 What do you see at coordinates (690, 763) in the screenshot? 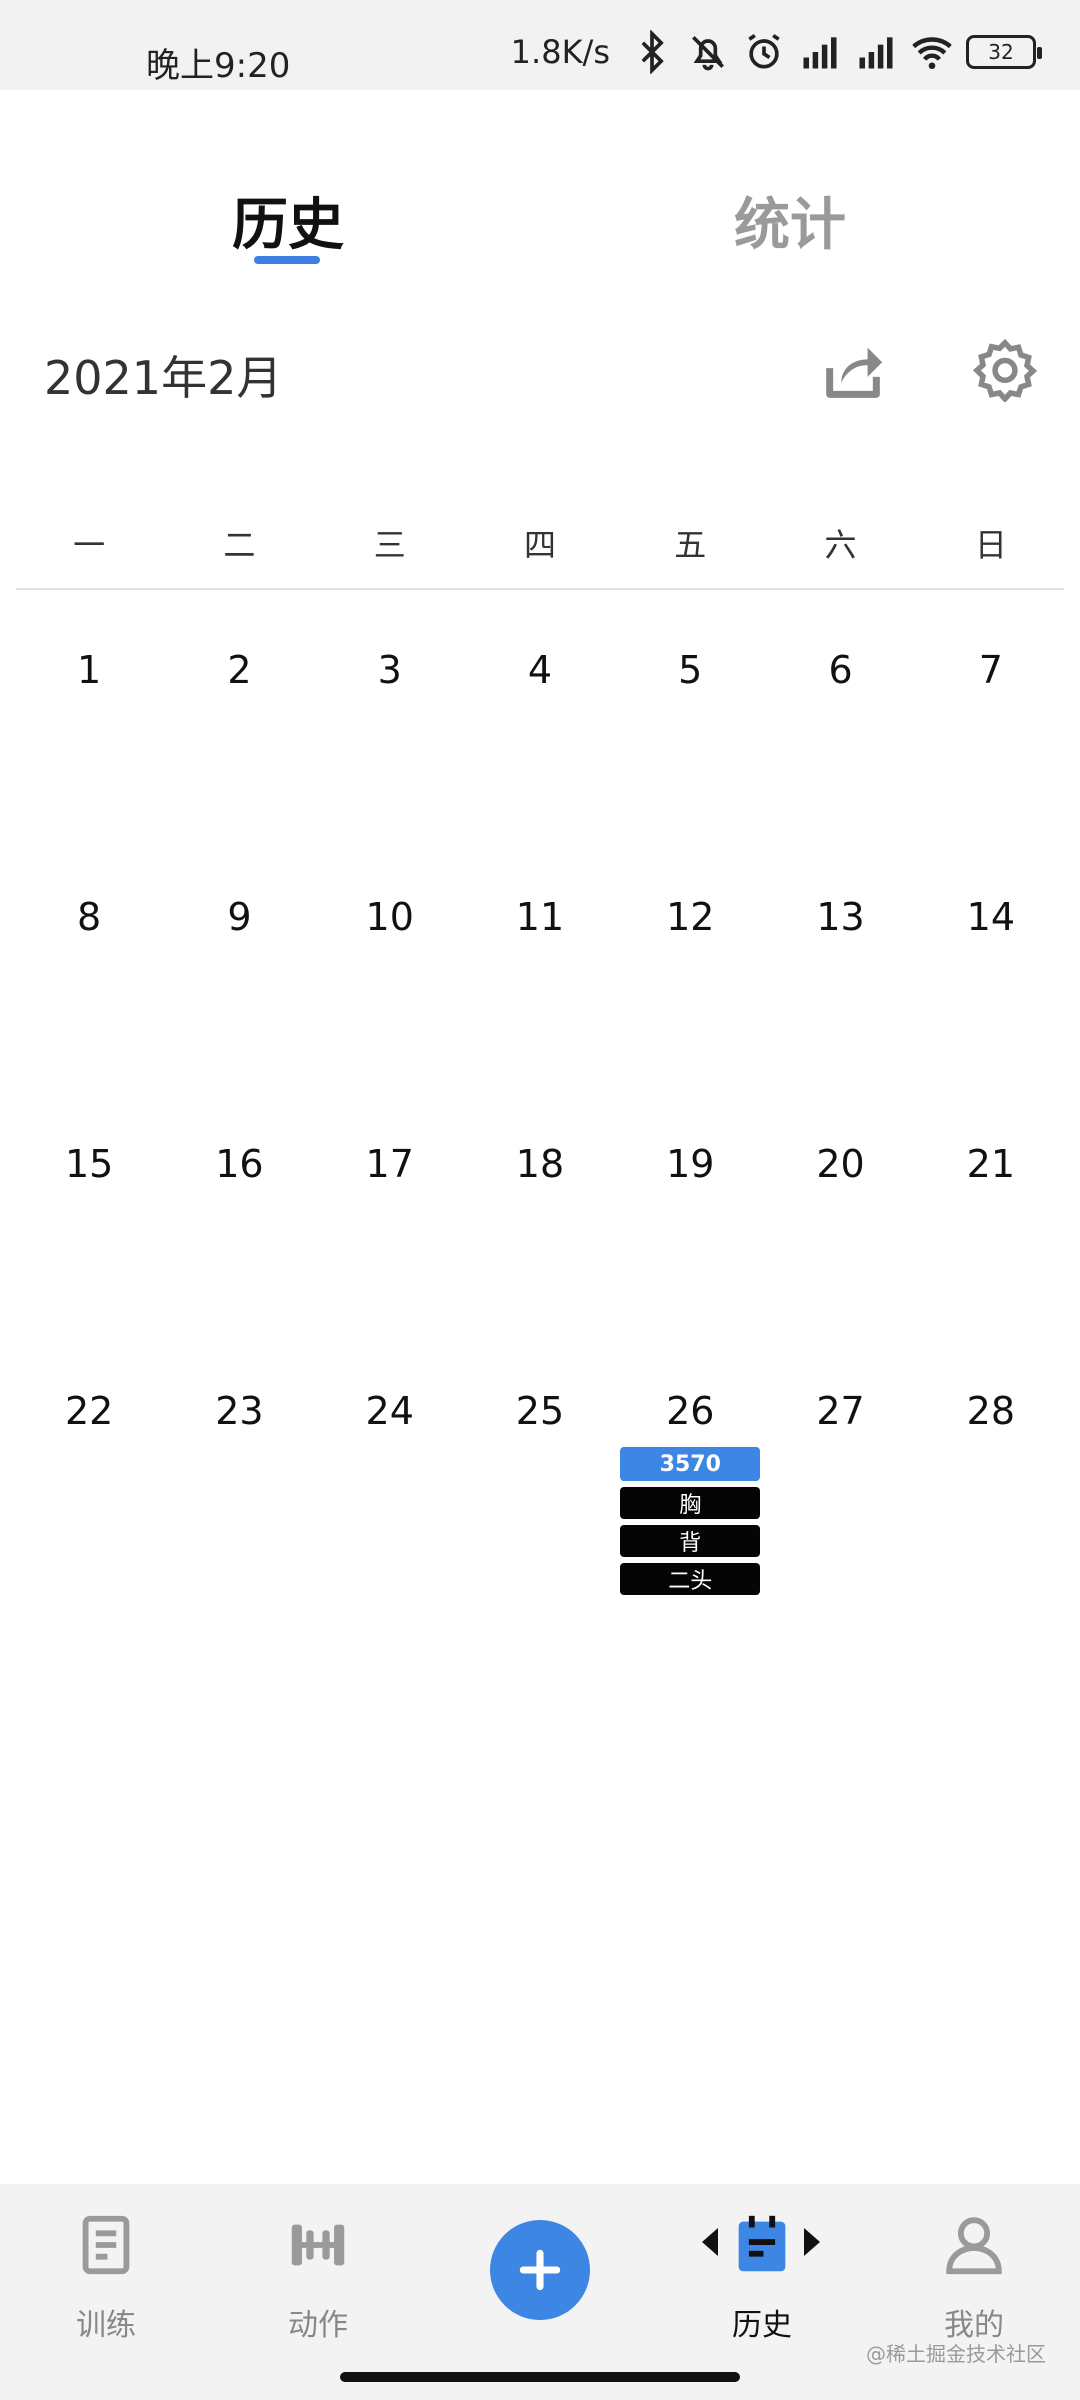
I see `calendar-day: 5` at bounding box center [690, 763].